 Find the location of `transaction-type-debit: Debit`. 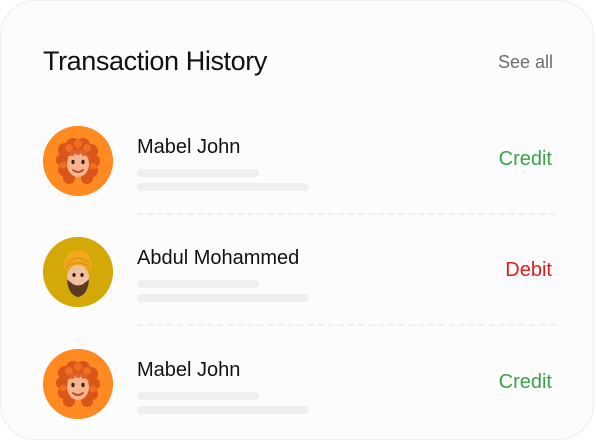

transaction-type-debit: Debit is located at coordinates (528, 270).